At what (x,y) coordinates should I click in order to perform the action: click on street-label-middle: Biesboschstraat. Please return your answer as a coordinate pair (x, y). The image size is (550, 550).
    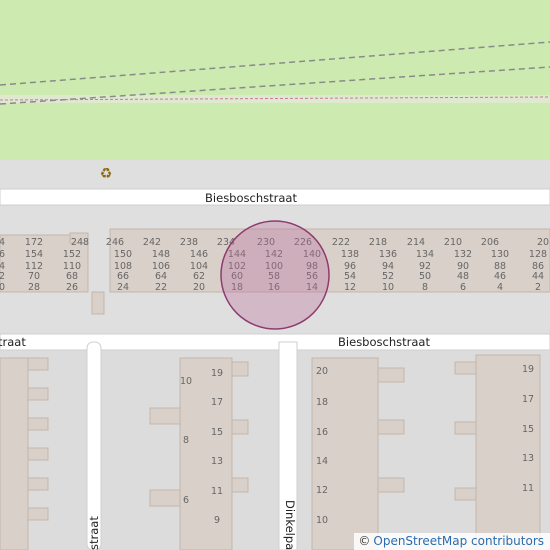
    Looking at the image, I should click on (384, 342).